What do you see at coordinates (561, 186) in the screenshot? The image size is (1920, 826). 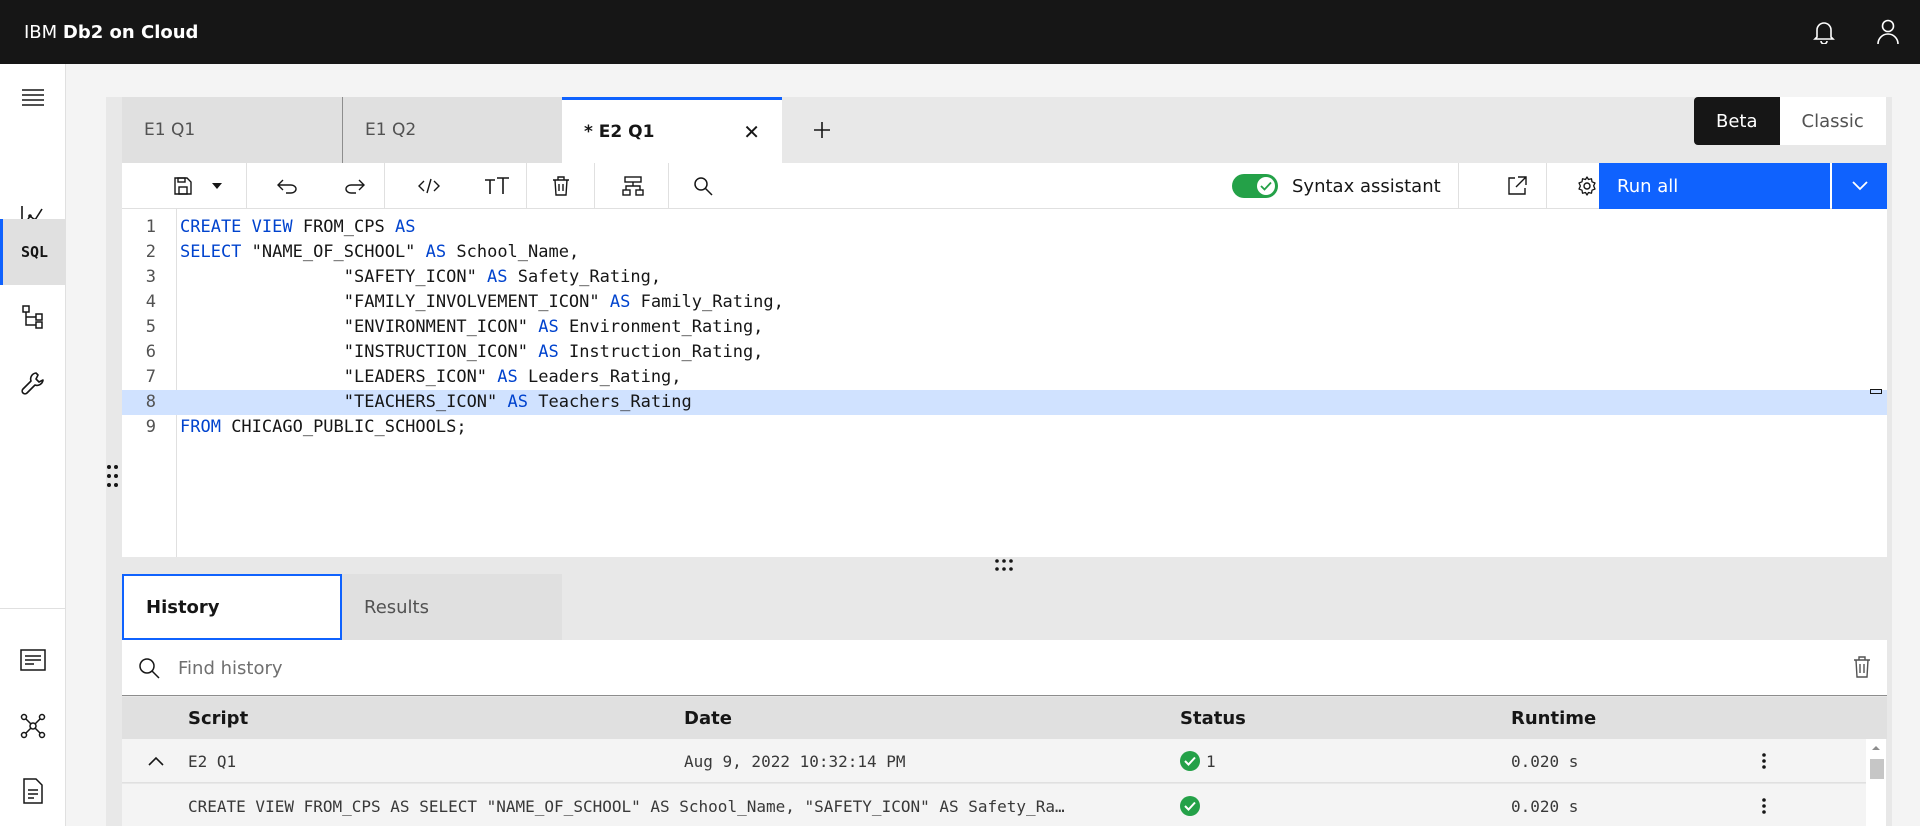 I see `clear-editor-button` at bounding box center [561, 186].